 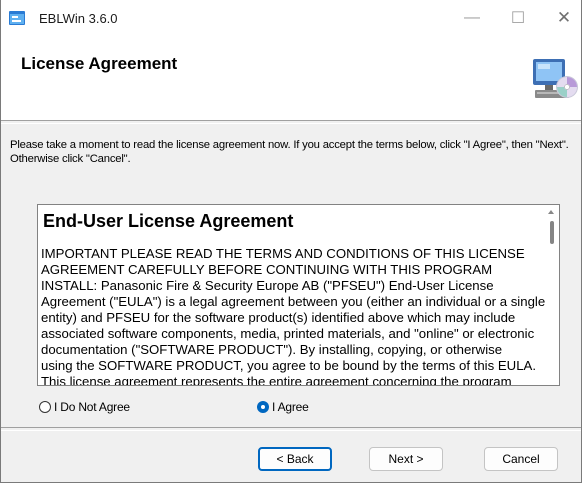 I want to click on agree-label: I Agree, so click(x=290, y=407).